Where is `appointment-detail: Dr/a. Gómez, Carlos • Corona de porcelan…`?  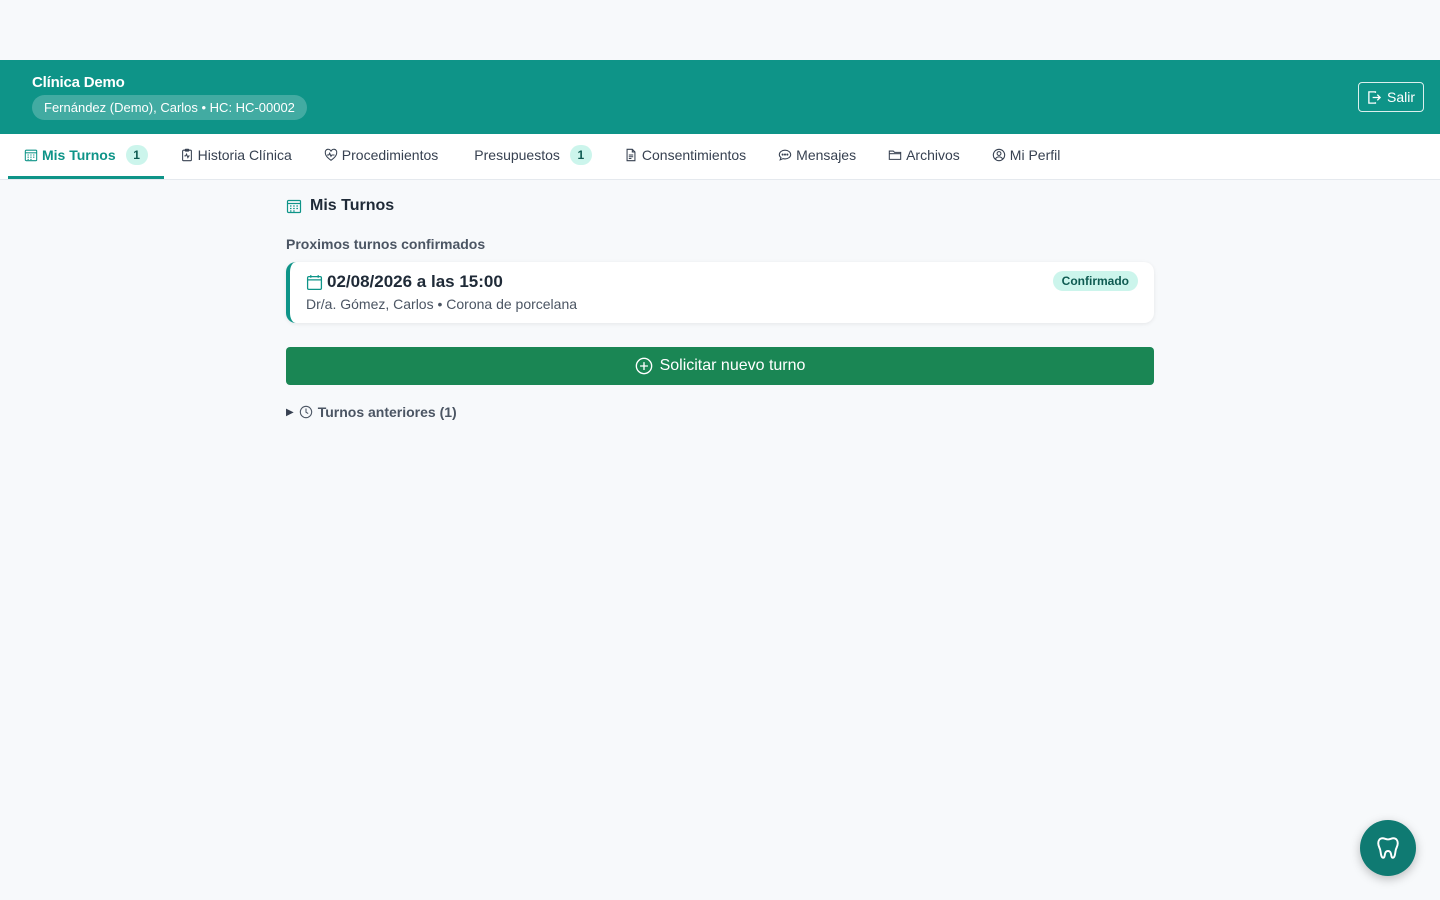 appointment-detail: Dr/a. Gómez, Carlos • Corona de porcelan… is located at coordinates (442, 304).